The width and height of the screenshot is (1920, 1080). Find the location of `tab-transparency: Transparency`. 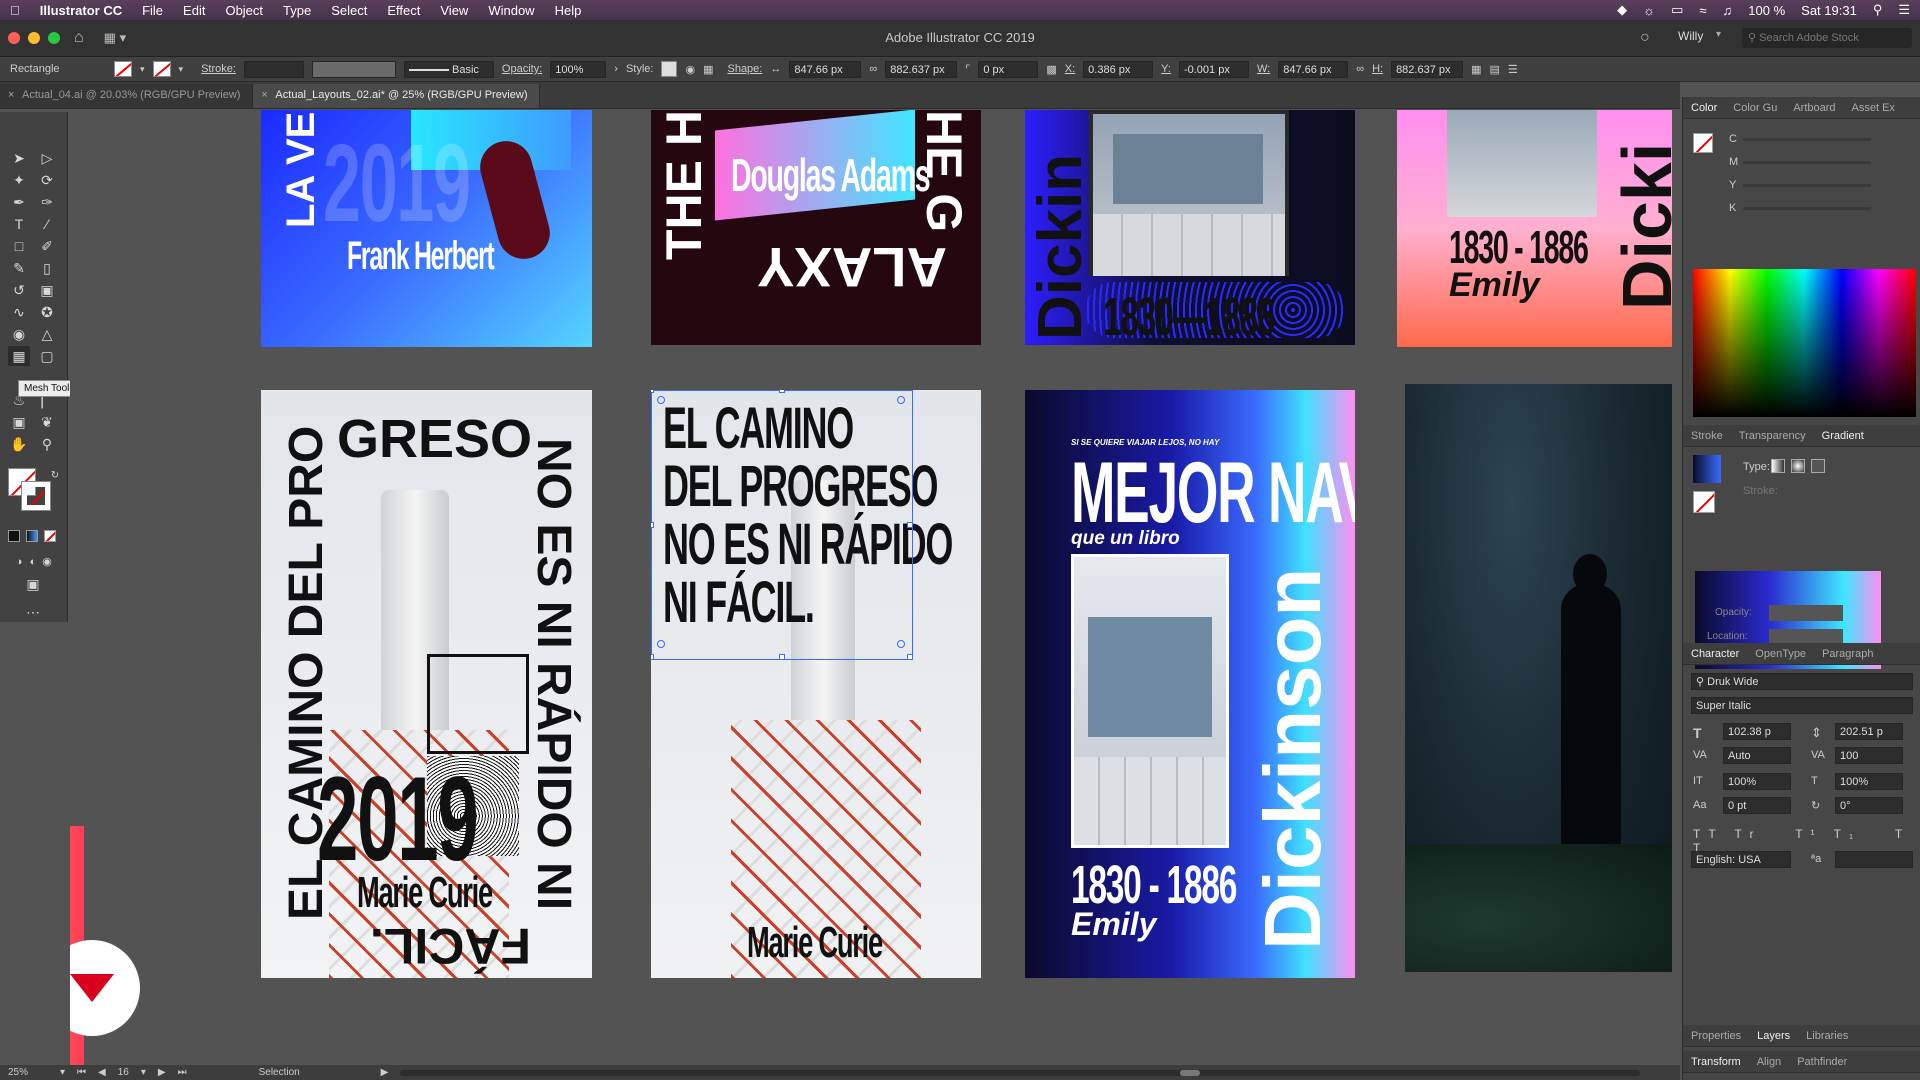

tab-transparency: Transparency is located at coordinates (1772, 436).